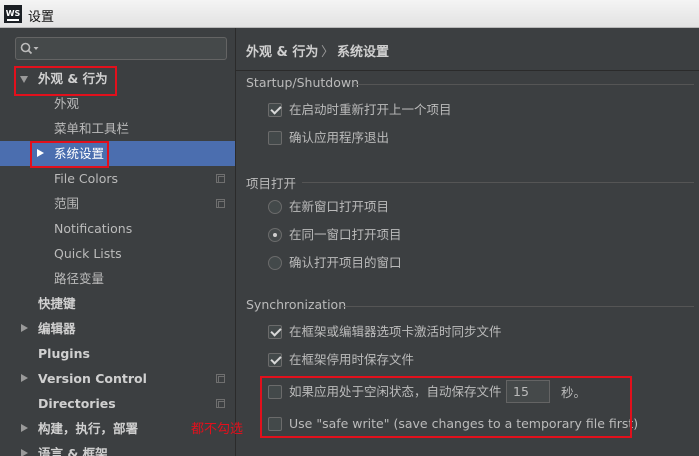 The height and width of the screenshot is (456, 699). I want to click on option-label: 确认打开项目的窗口, so click(345, 262).